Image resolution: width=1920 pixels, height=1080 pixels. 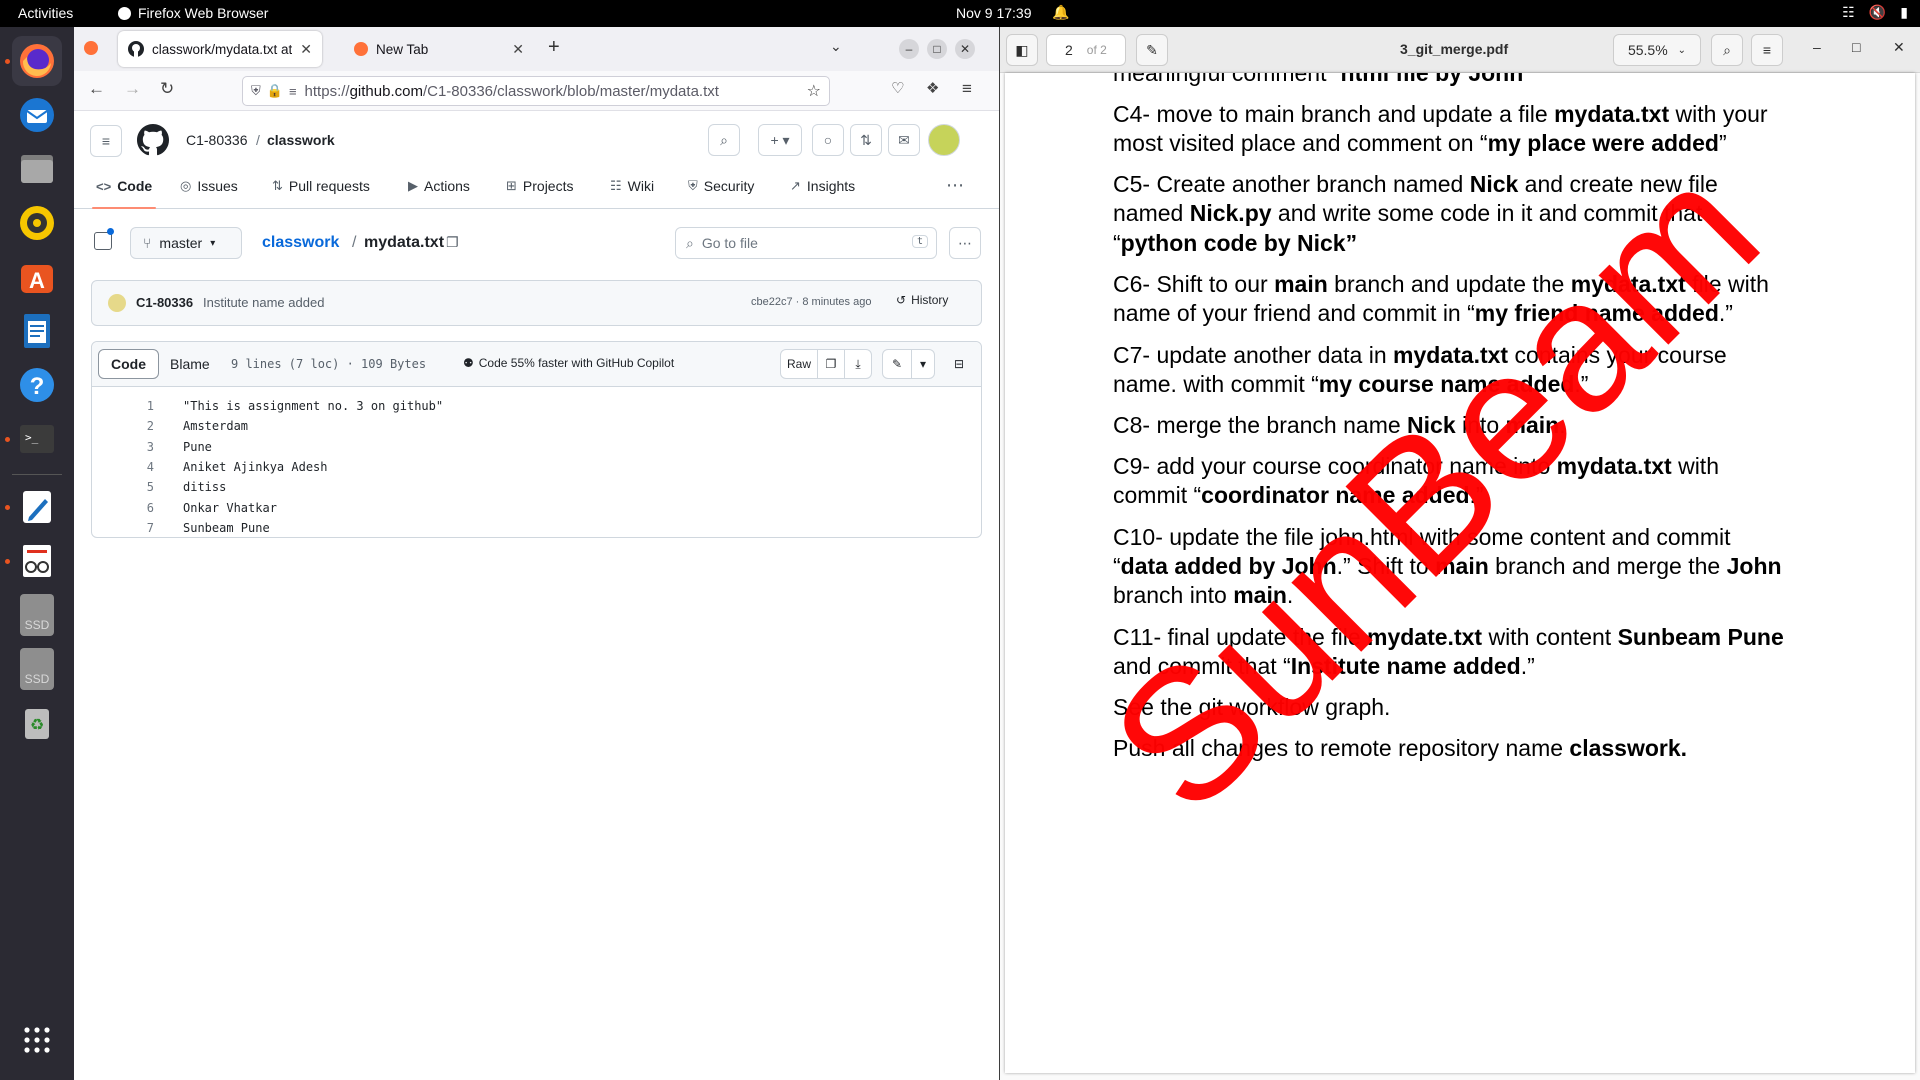 What do you see at coordinates (1875, 12) in the screenshot?
I see `system-tray: ☷ 🔇 ▮` at bounding box center [1875, 12].